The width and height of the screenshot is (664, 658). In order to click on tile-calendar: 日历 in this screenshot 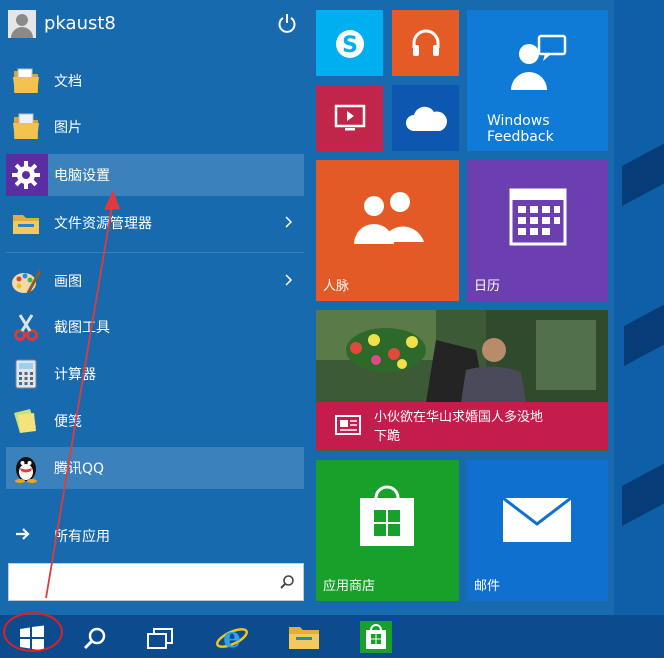, I will do `click(537, 230)`.